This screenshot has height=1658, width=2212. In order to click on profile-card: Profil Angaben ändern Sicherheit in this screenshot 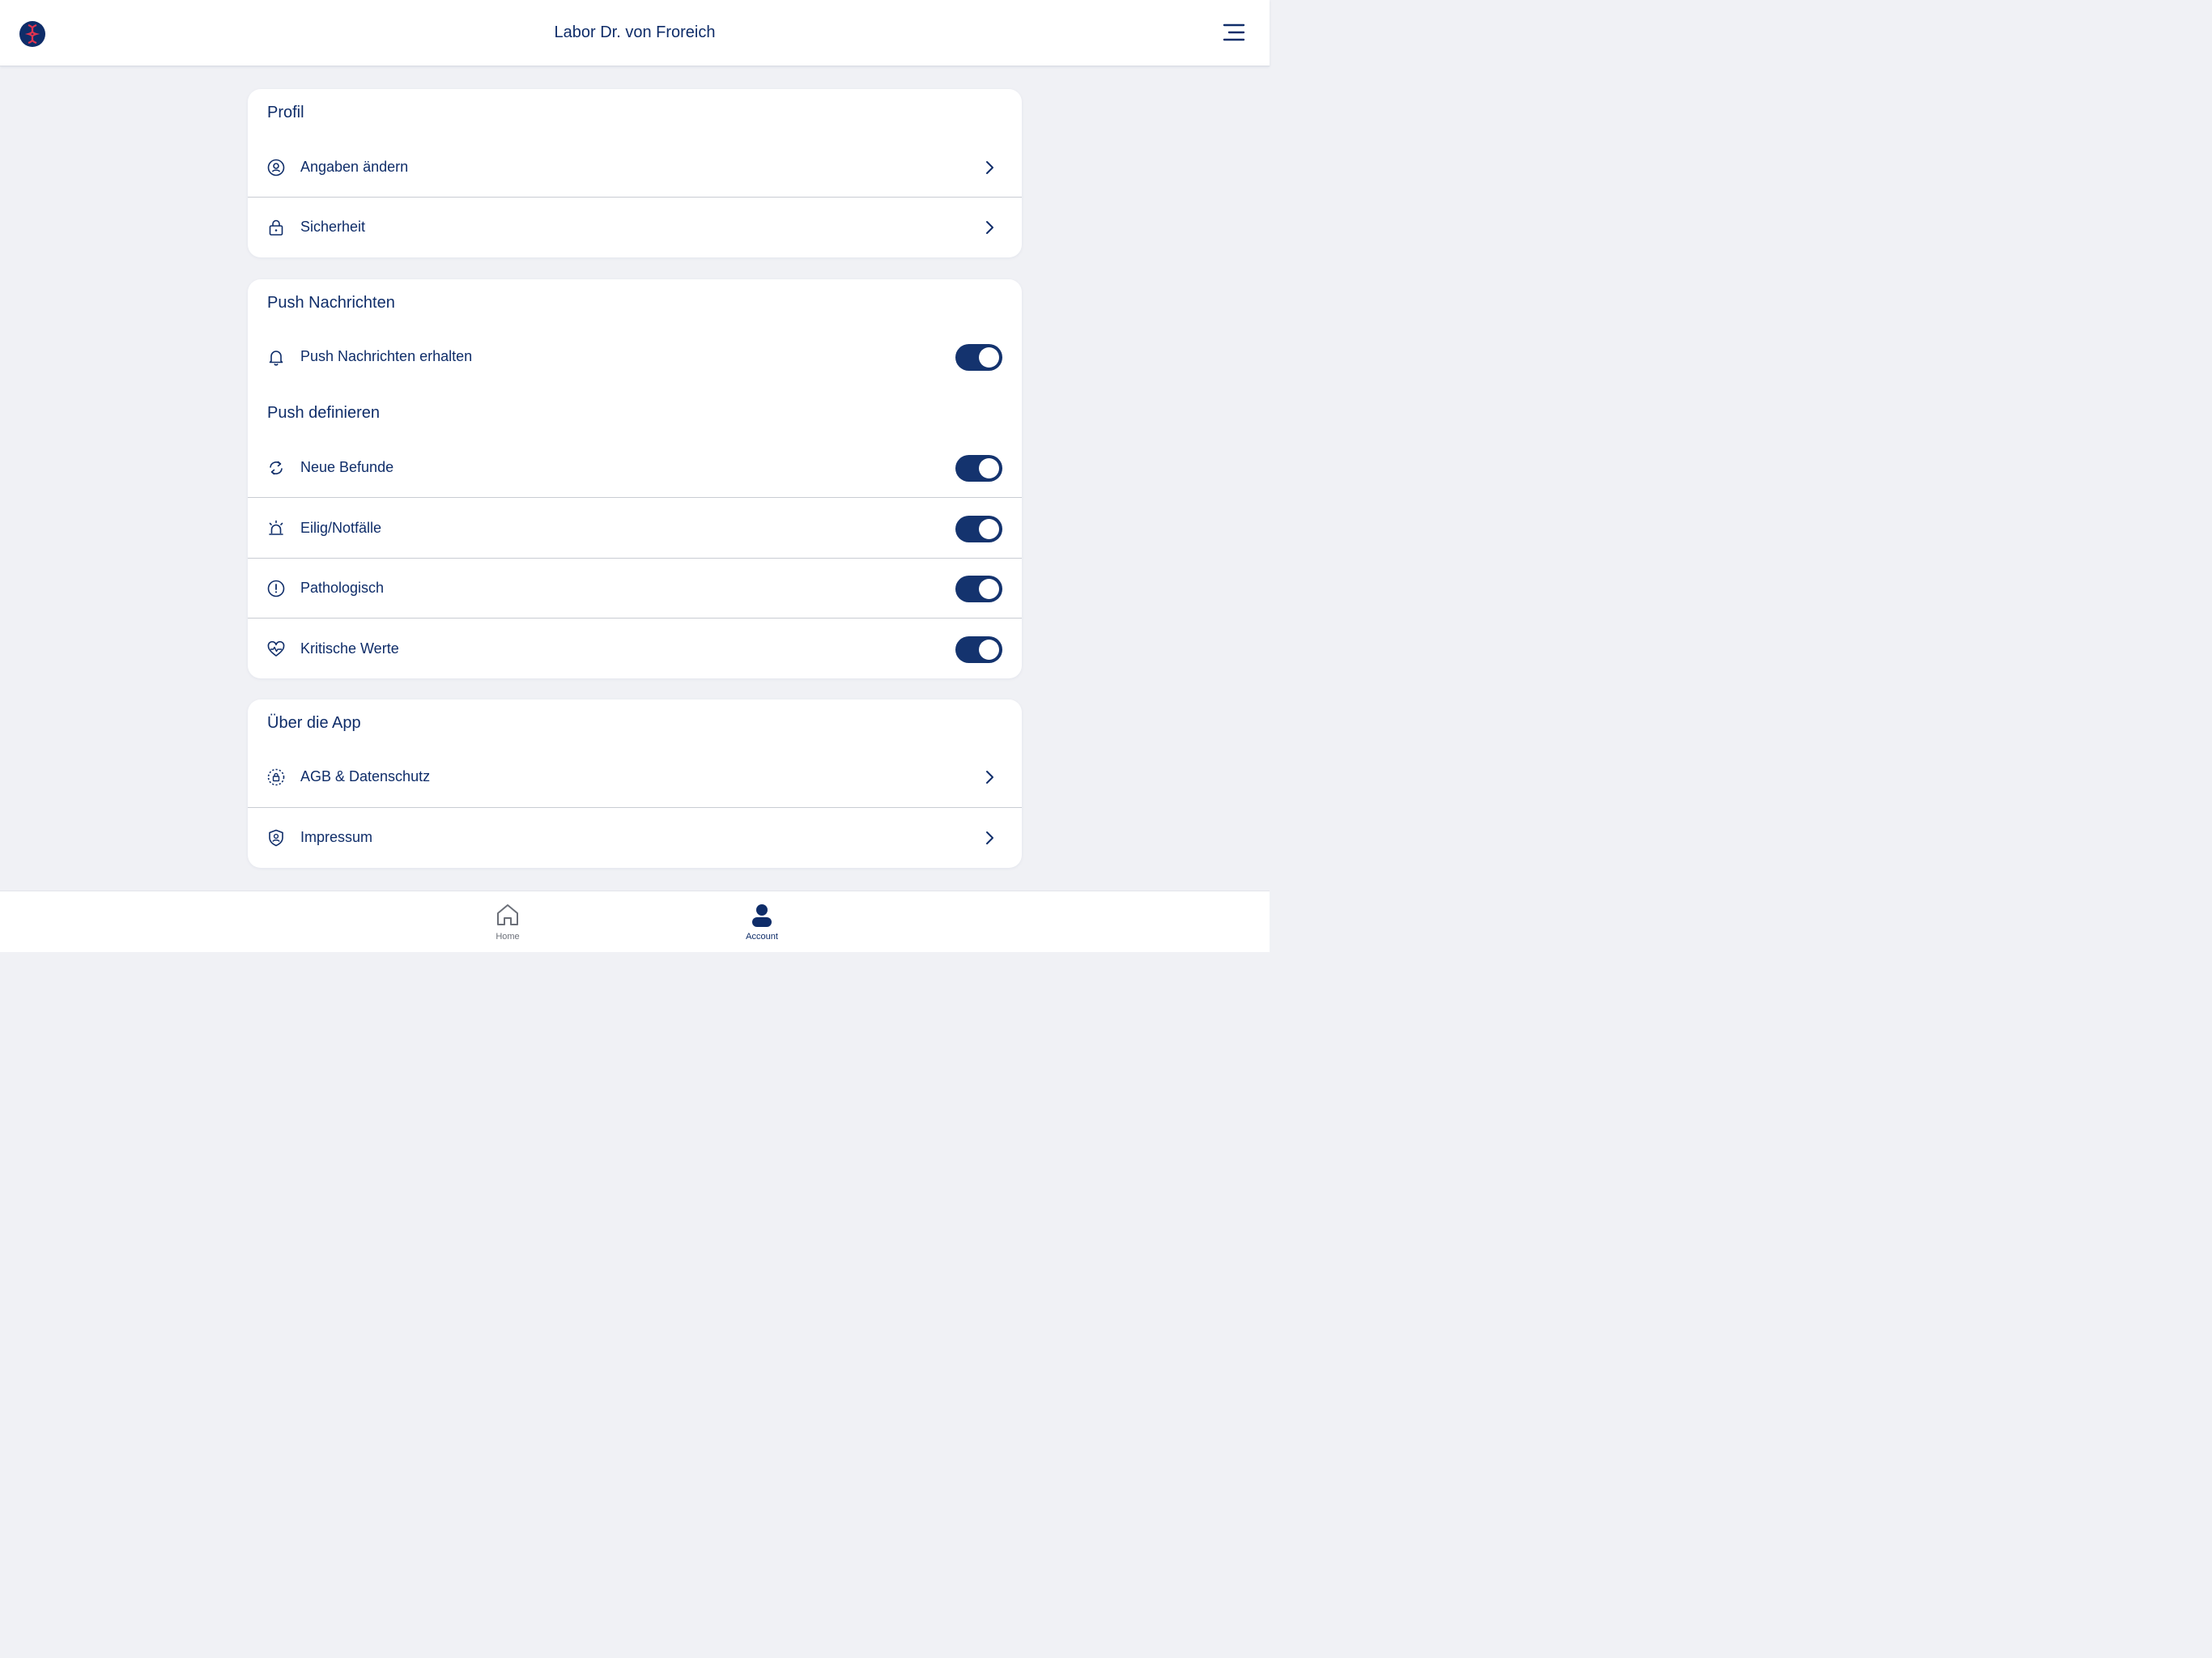, I will do `click(635, 173)`.